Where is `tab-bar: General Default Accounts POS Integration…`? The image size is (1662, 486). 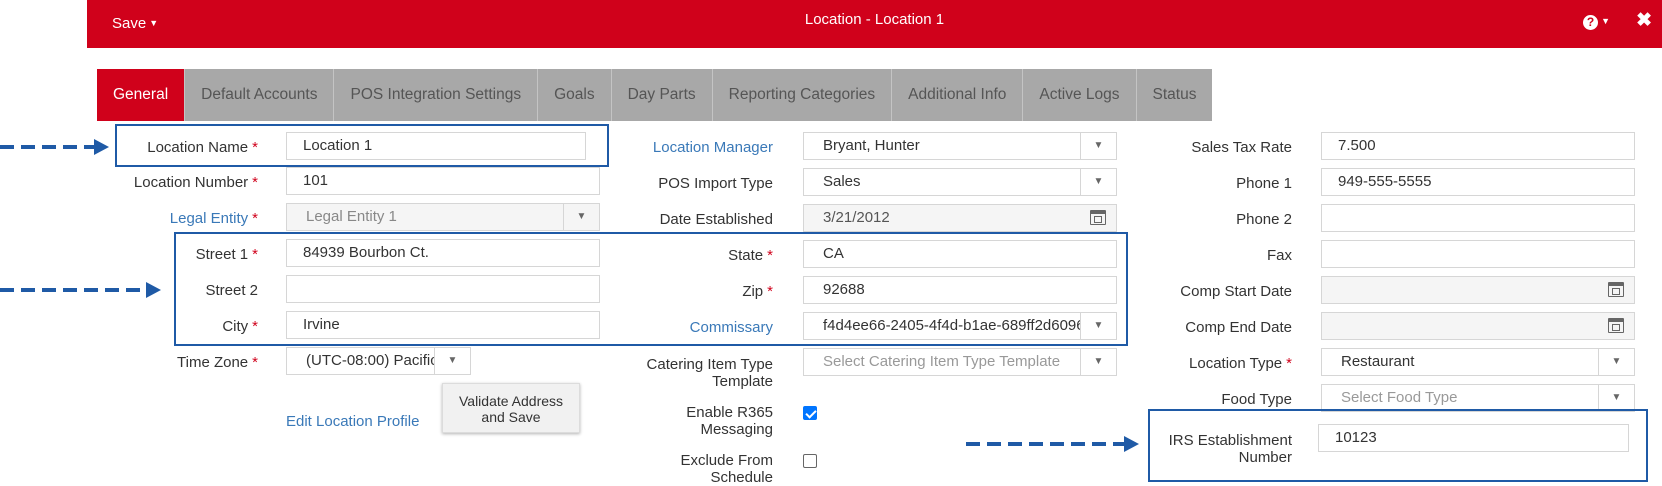 tab-bar: General Default Accounts POS Integration… is located at coordinates (655, 95).